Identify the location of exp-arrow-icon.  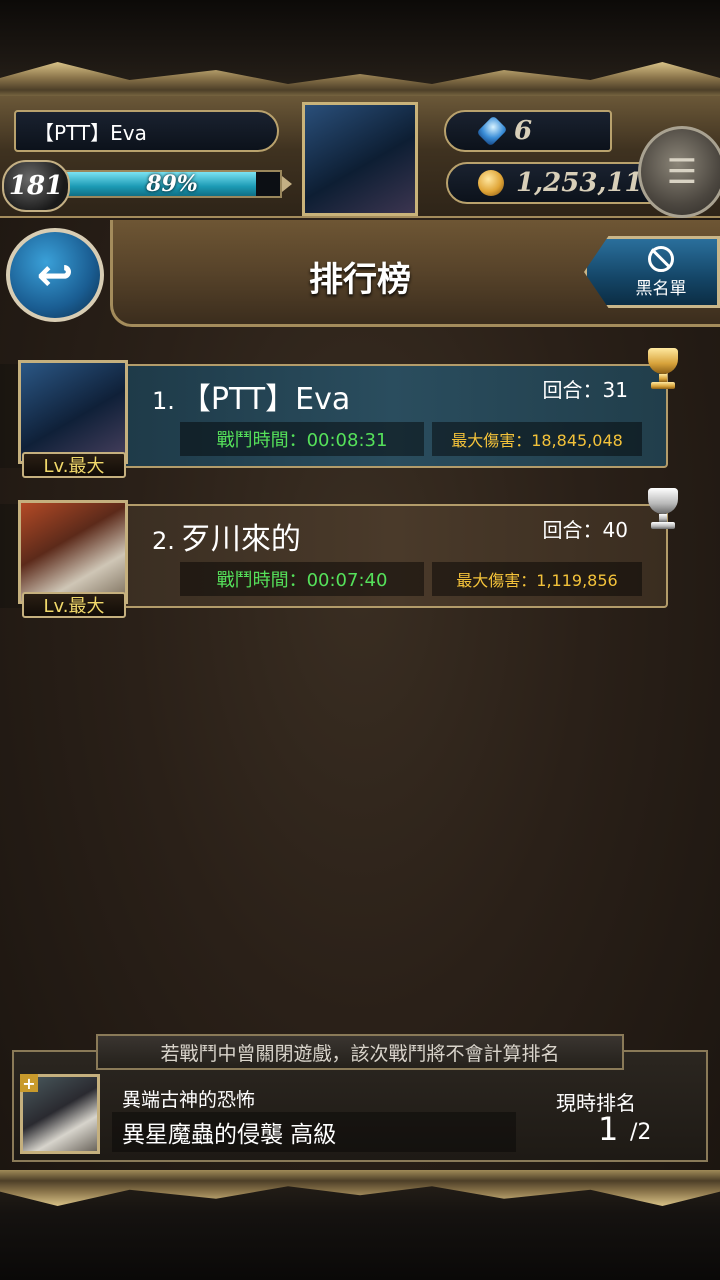
(287, 184).